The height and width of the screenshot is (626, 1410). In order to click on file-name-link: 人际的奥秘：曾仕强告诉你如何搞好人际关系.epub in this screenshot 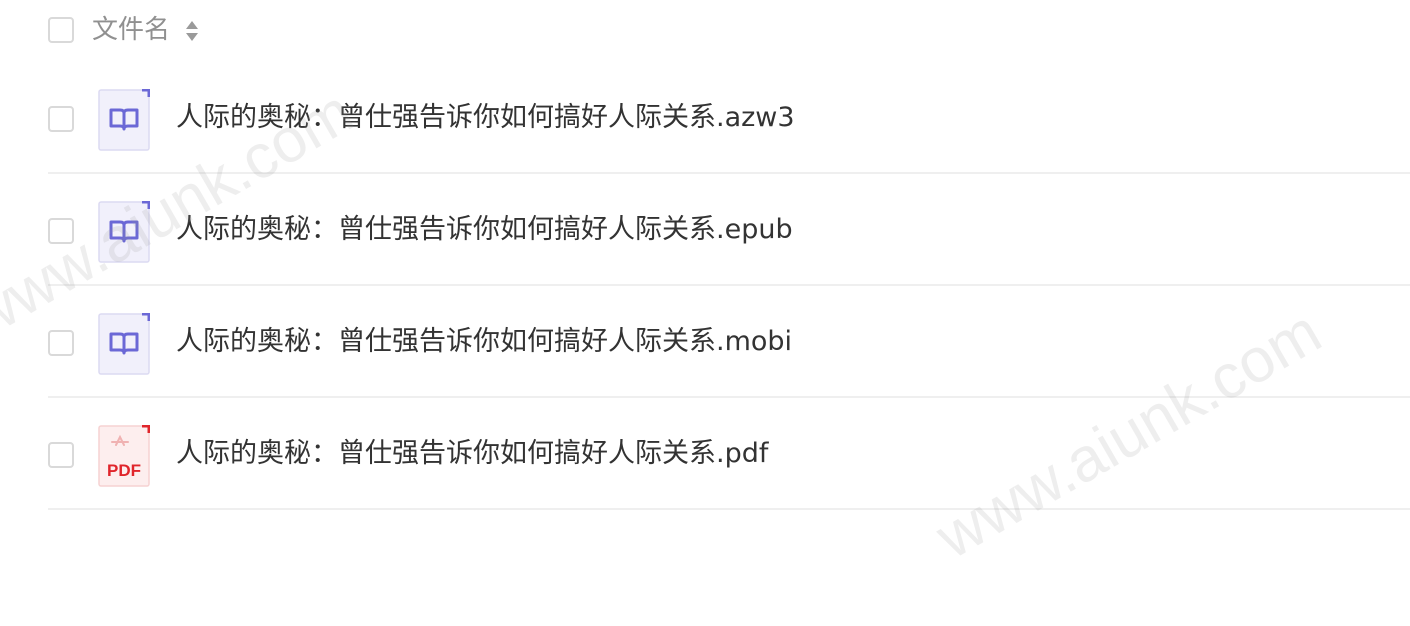, I will do `click(484, 230)`.